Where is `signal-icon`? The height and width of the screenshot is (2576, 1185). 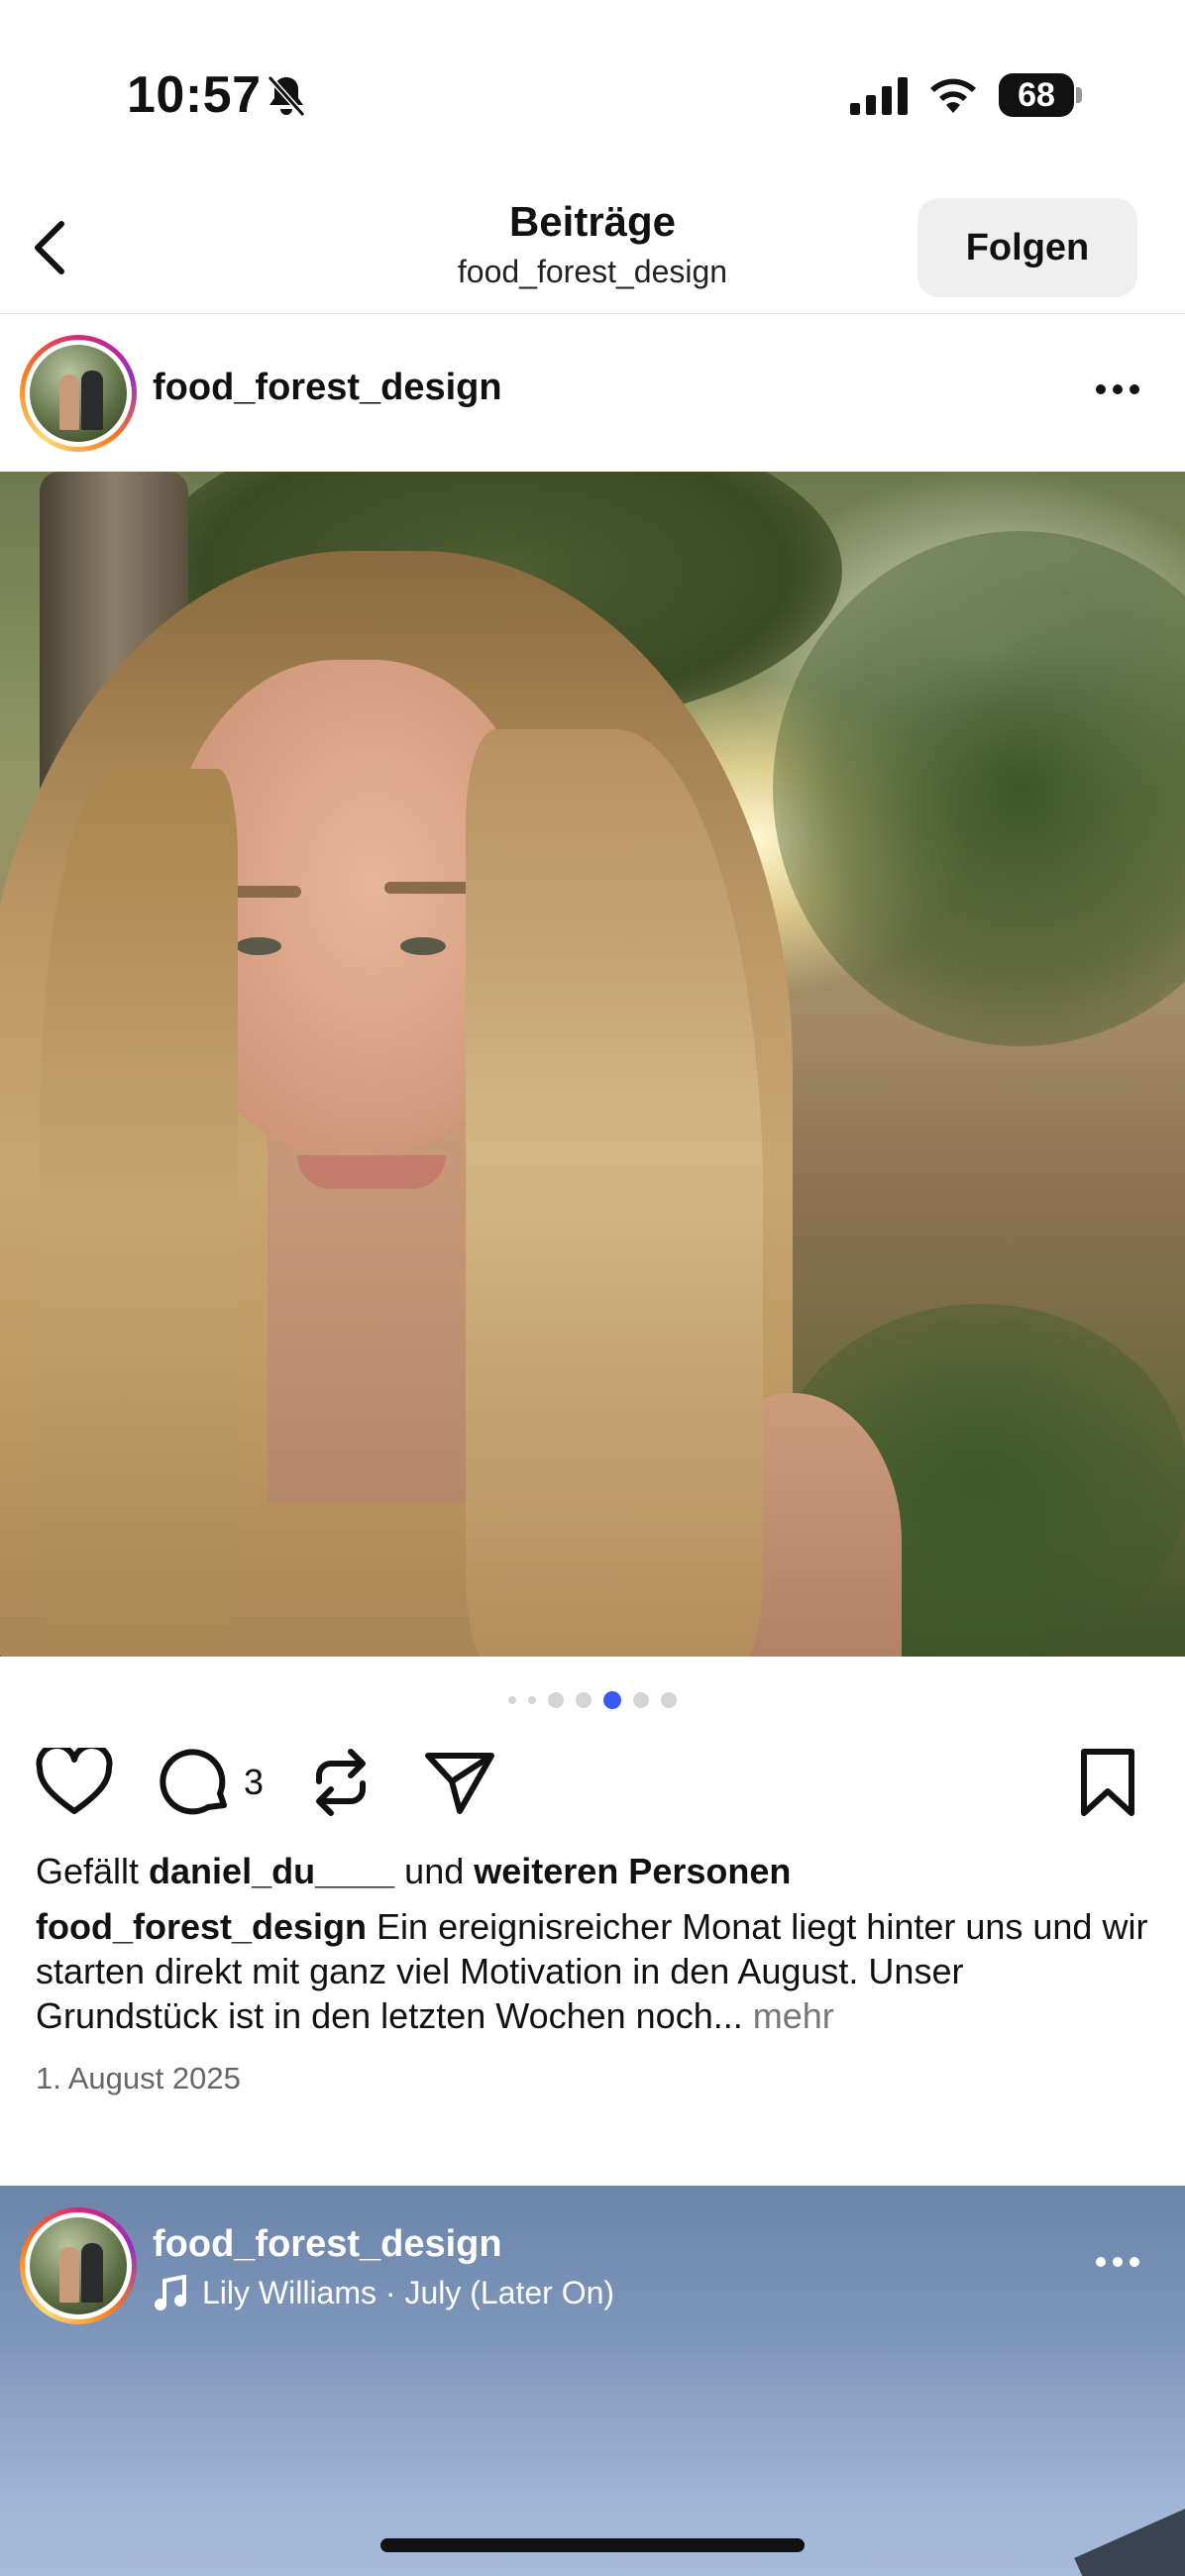
signal-icon is located at coordinates (880, 98).